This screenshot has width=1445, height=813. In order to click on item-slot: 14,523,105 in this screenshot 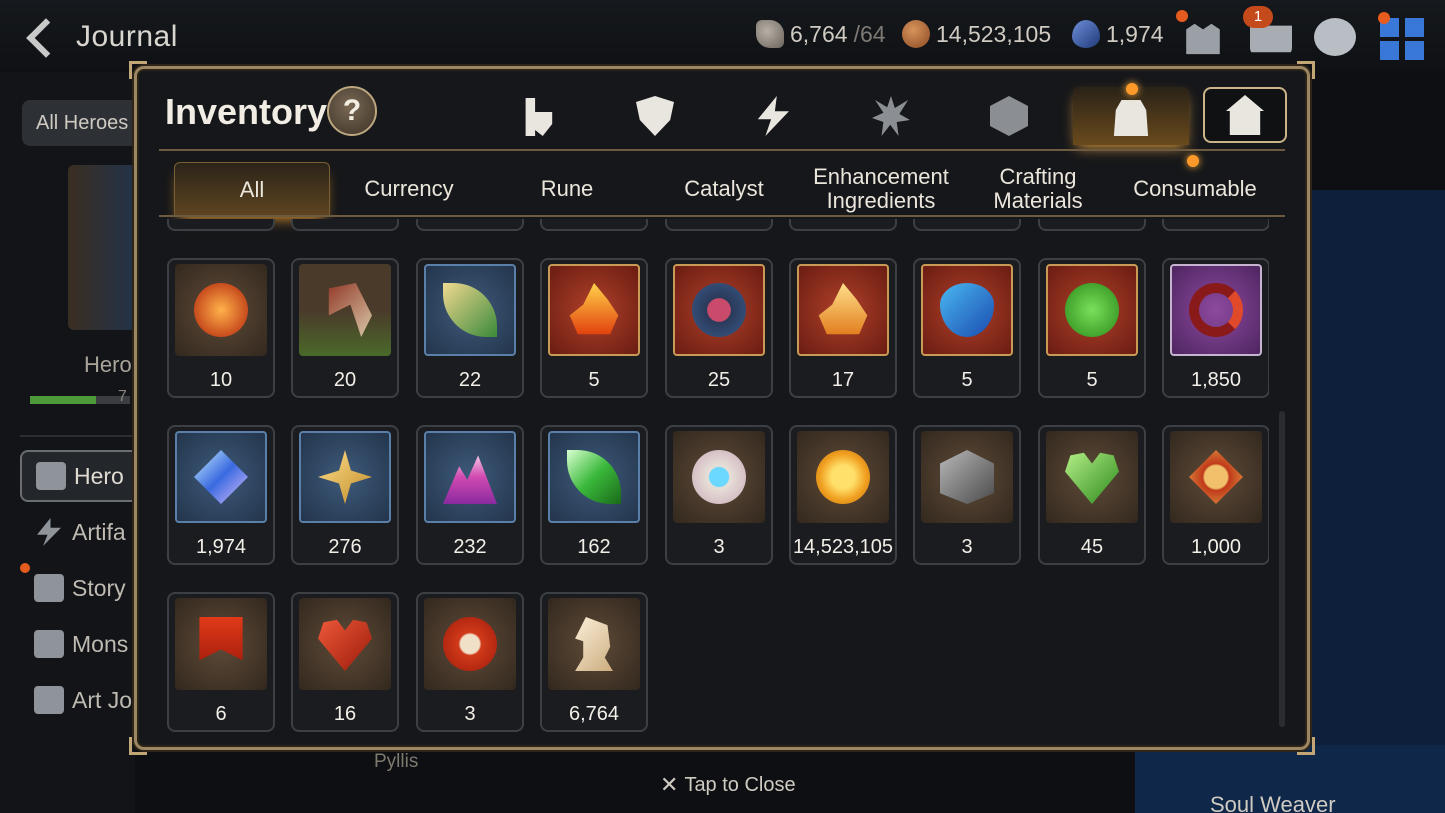, I will do `click(843, 495)`.